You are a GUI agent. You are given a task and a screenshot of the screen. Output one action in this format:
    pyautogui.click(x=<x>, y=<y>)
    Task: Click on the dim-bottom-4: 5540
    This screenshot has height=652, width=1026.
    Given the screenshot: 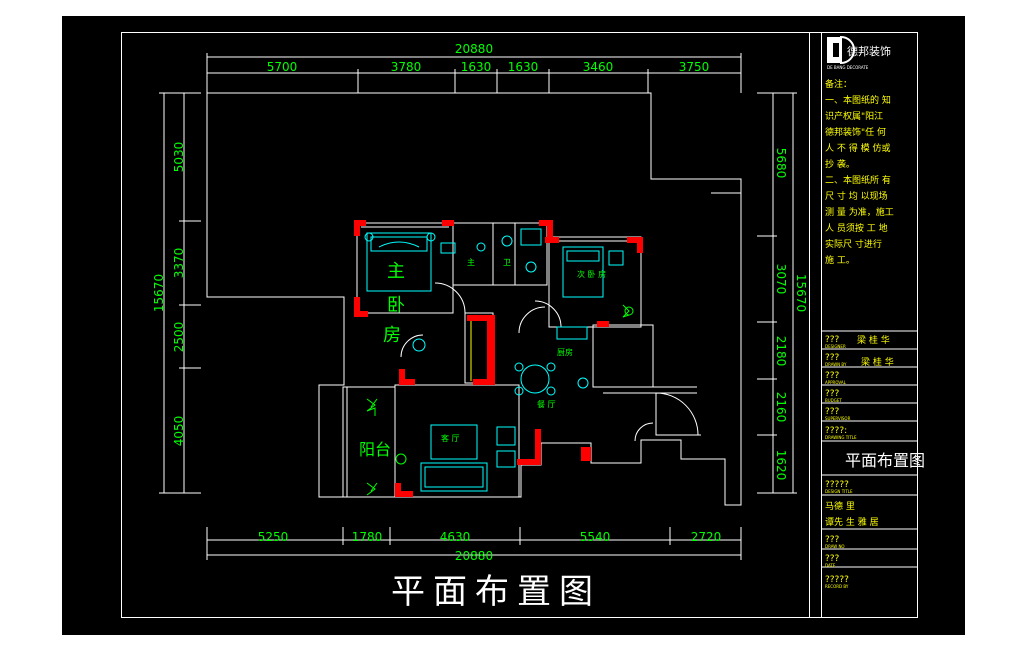 What is the action you would take?
    pyautogui.click(x=595, y=537)
    